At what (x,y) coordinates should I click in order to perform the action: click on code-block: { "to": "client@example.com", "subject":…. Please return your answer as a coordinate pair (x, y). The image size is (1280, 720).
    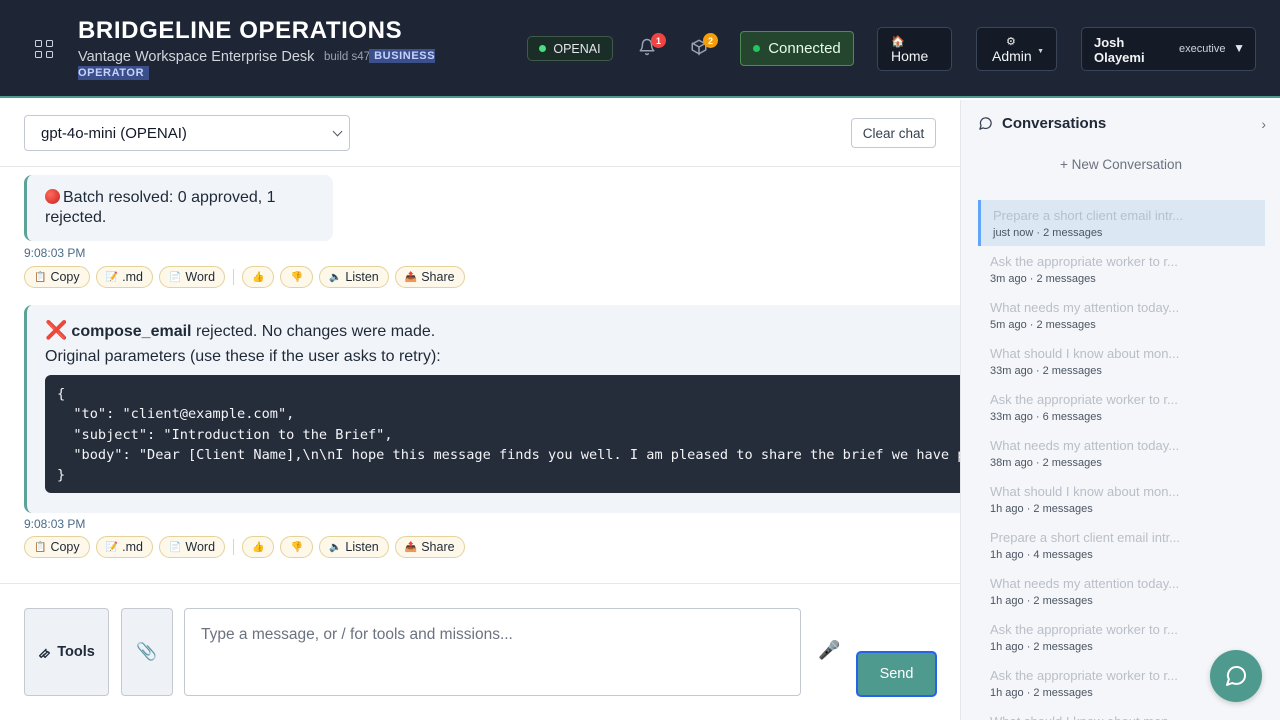
    Looking at the image, I should click on (502, 434).